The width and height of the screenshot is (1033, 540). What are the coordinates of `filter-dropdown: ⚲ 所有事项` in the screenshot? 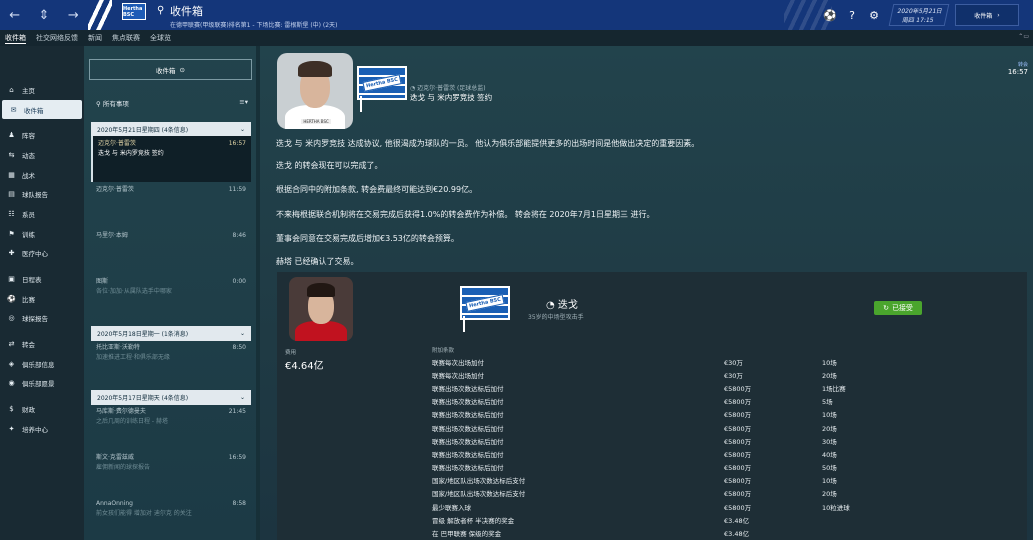 It's located at (112, 103).